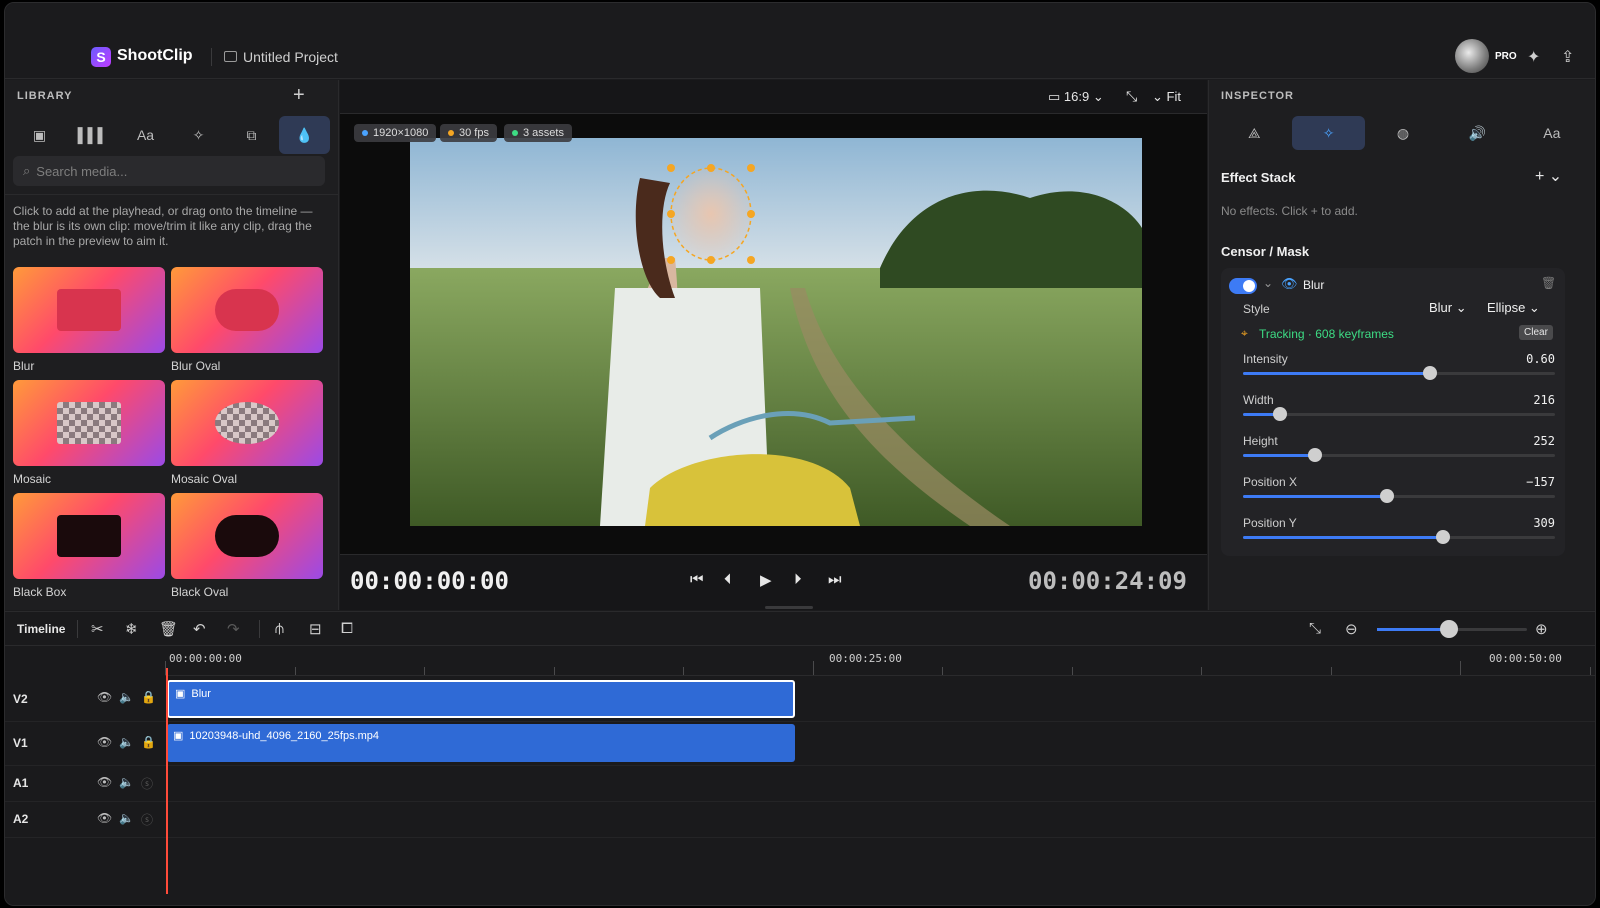  Describe the element at coordinates (315, 629) in the screenshot. I see `ripple-icon: ⊟` at that location.